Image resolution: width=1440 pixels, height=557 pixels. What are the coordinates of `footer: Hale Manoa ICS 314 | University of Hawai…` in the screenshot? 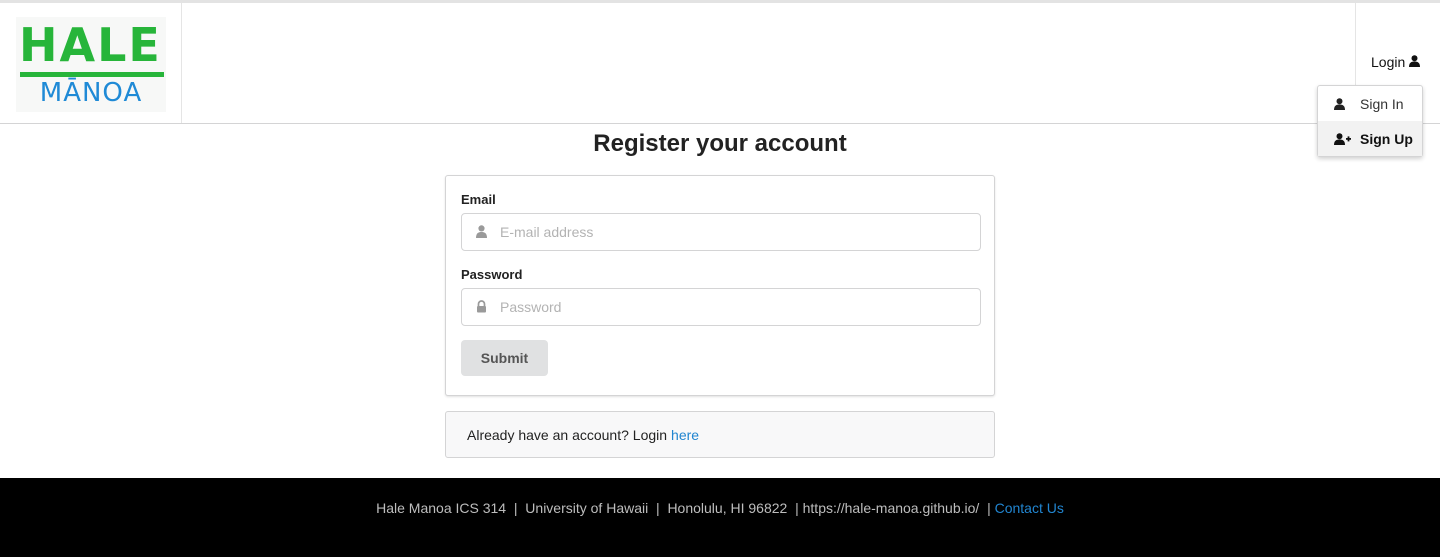 It's located at (720, 517).